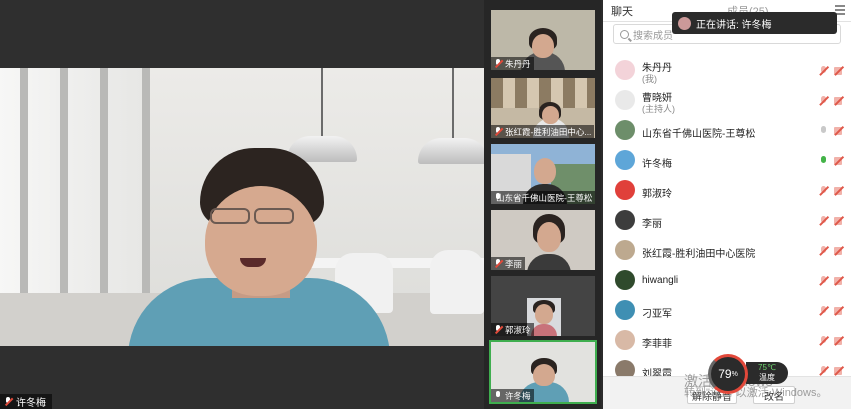 The image size is (851, 409). I want to click on search-placeholder: 搜索成员, so click(653, 36).